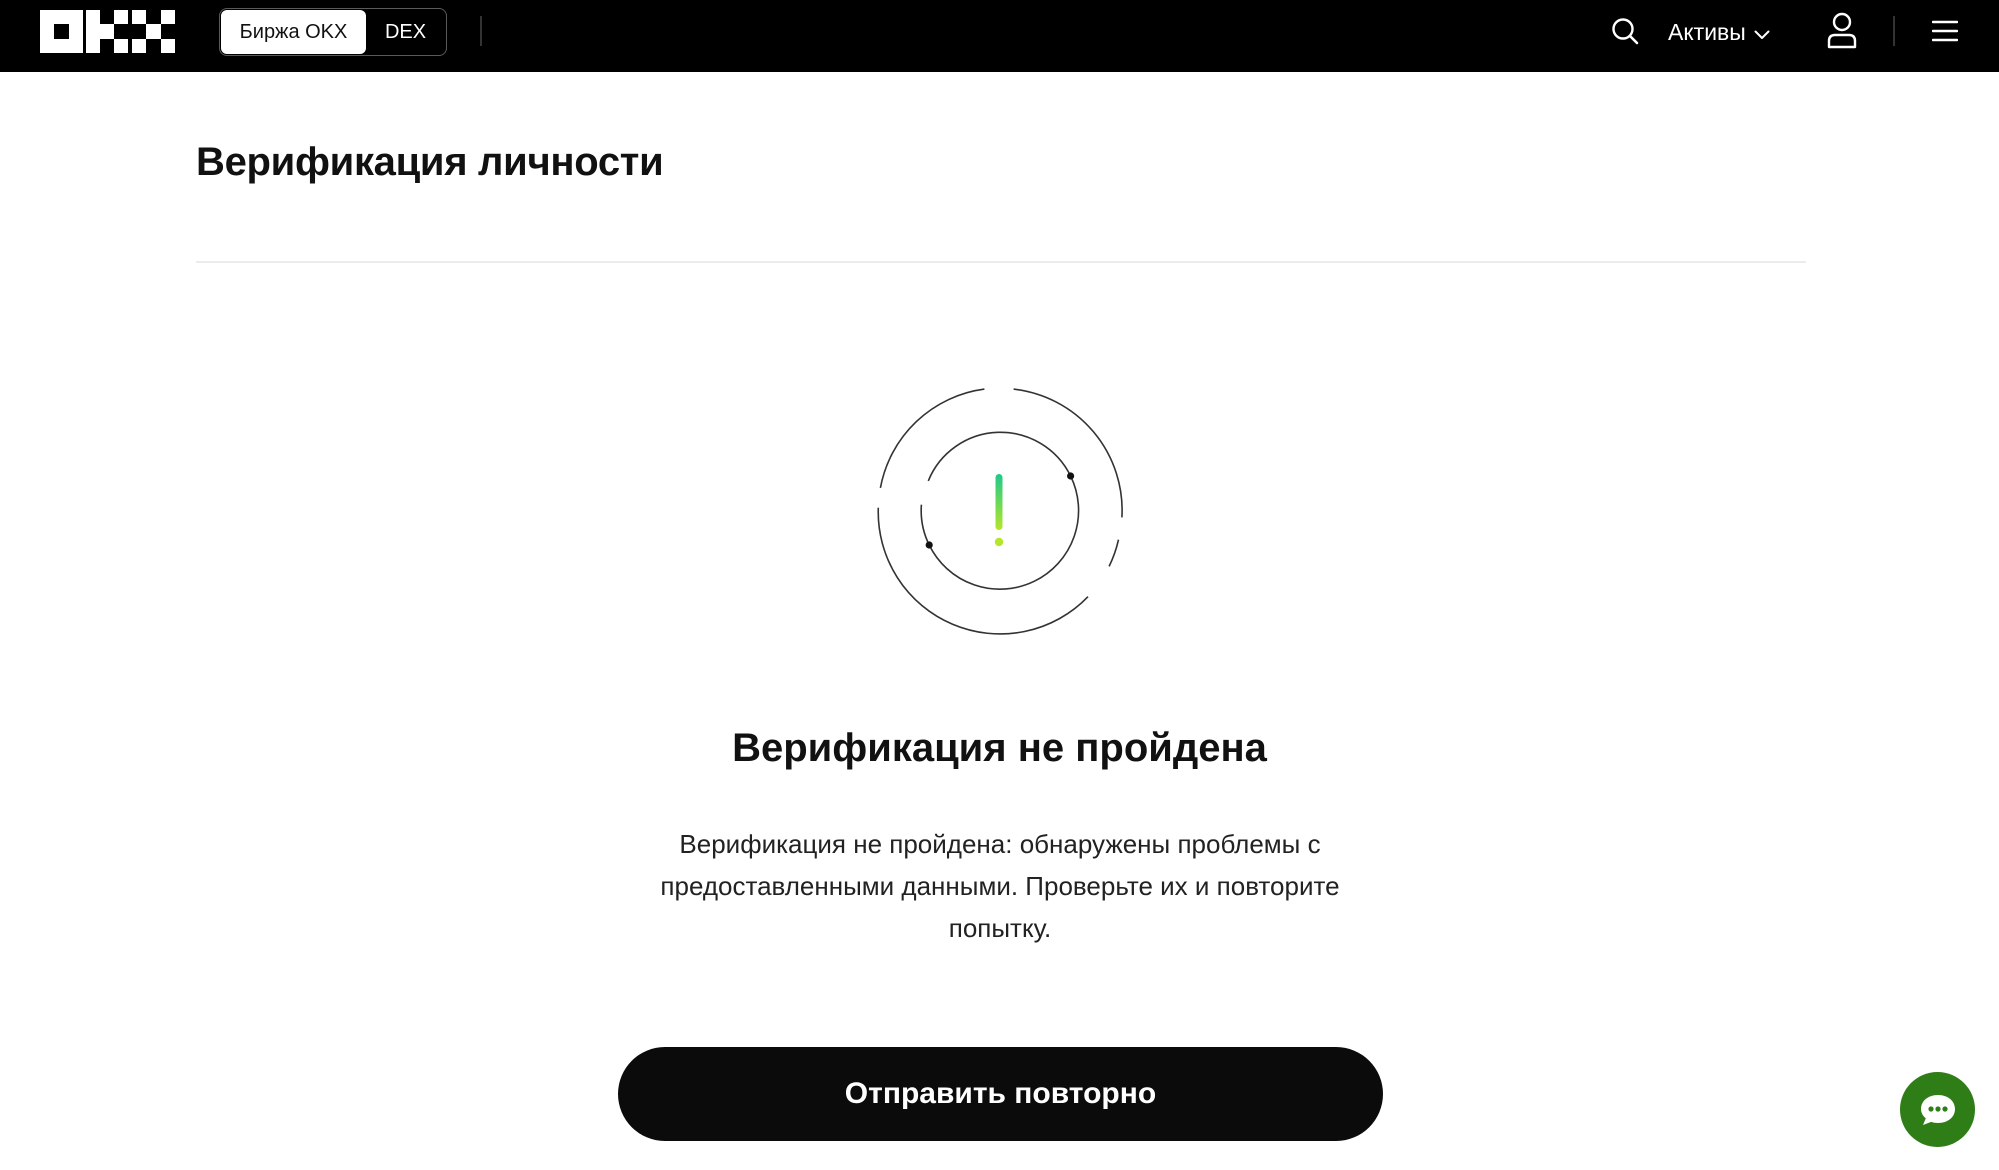 This screenshot has height=1170, width=1999. I want to click on support-chat-button, so click(1937, 1109).